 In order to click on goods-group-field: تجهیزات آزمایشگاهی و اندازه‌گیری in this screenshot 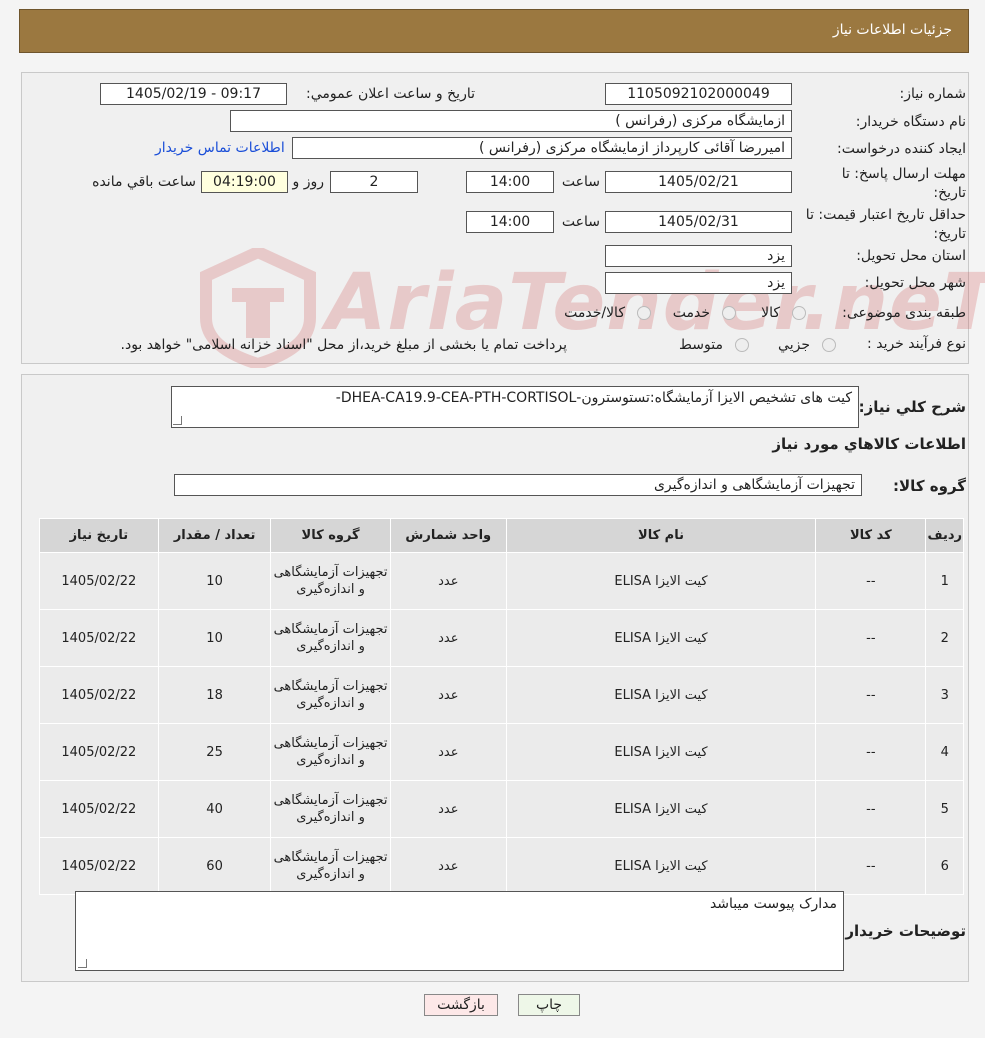, I will do `click(518, 485)`.